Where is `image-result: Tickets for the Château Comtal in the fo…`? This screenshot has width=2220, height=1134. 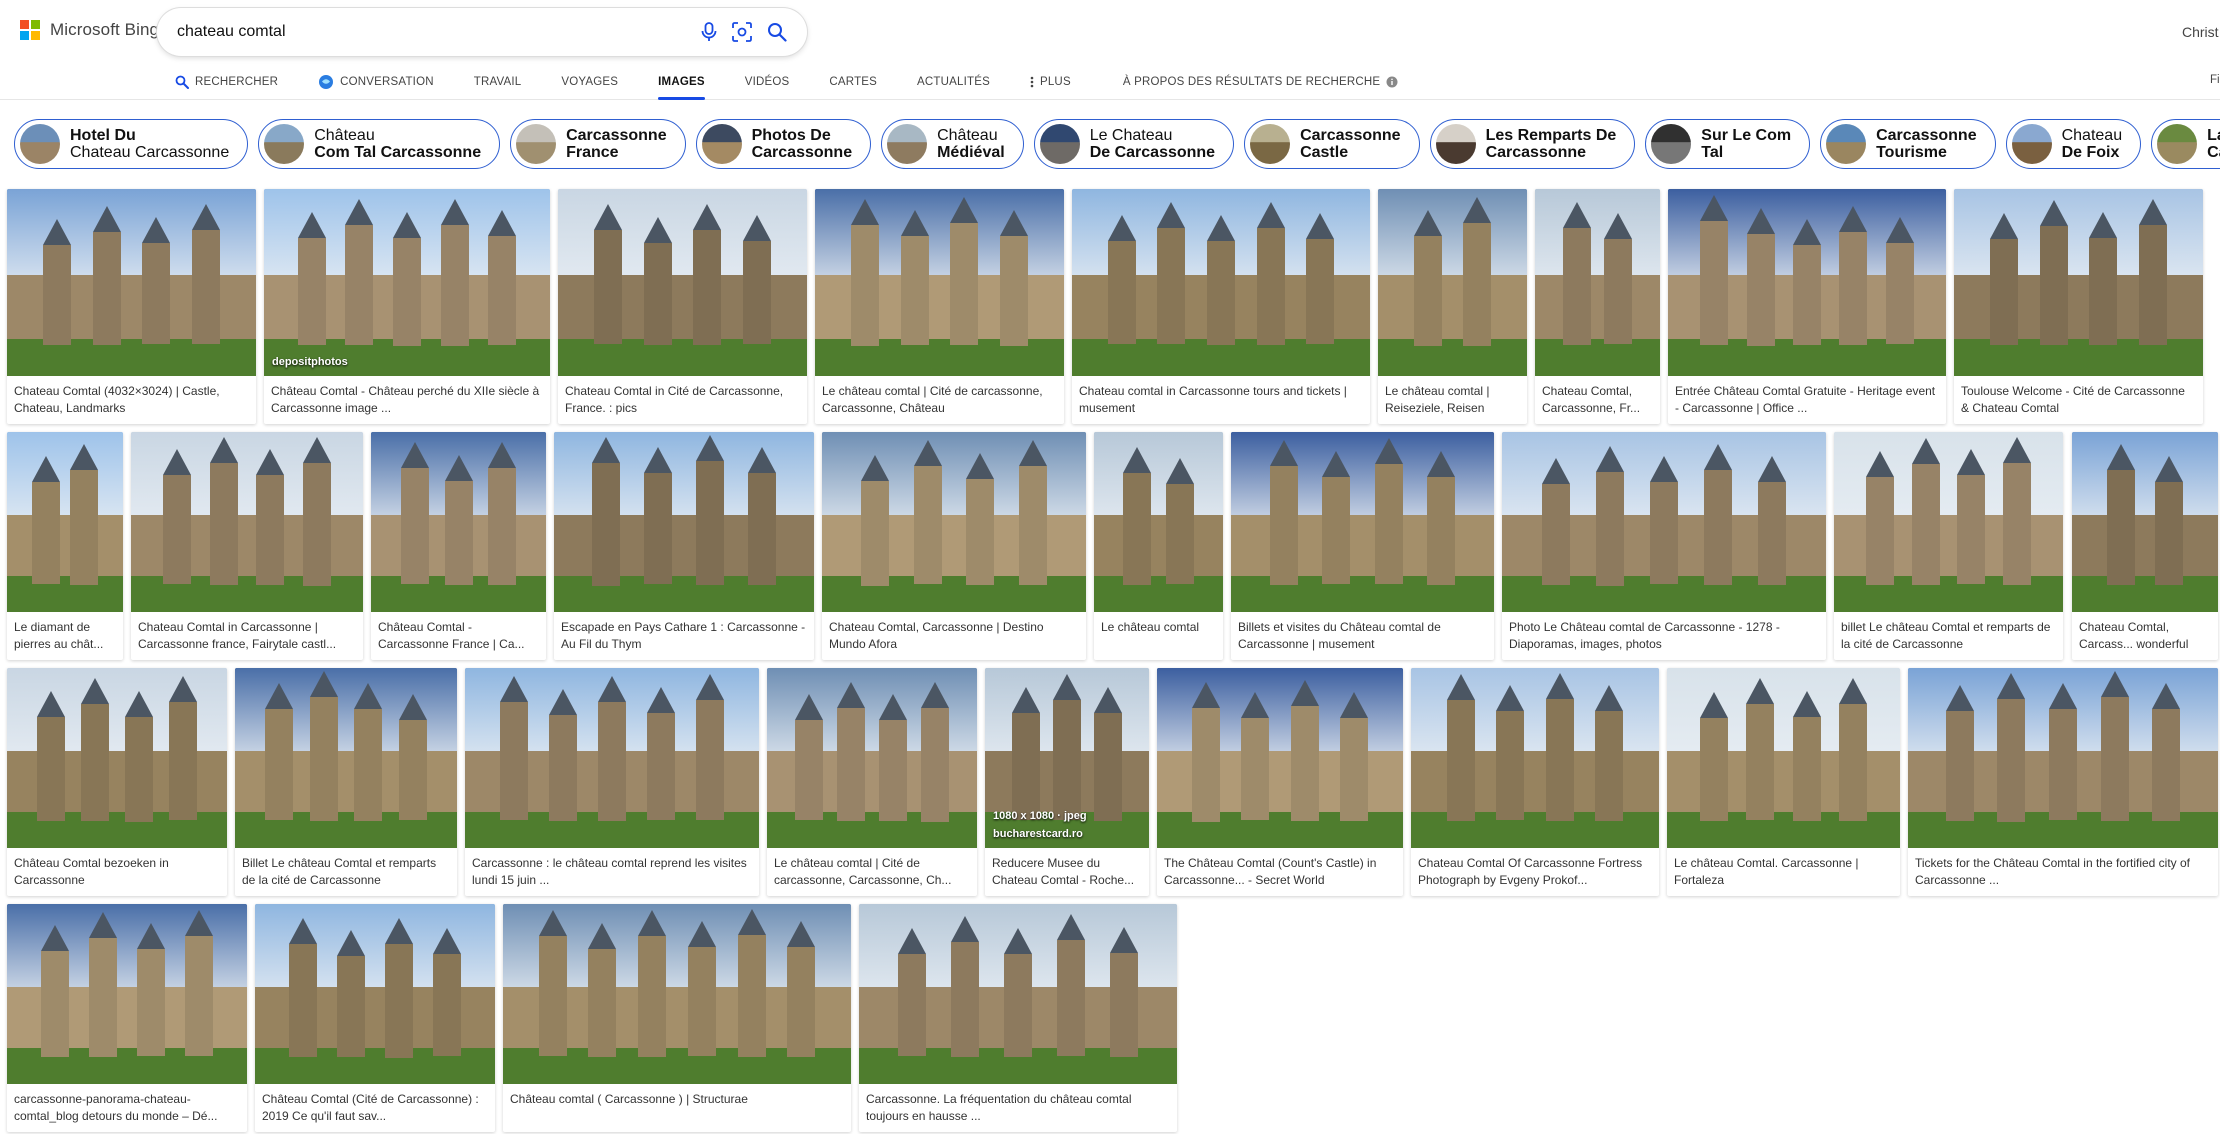 image-result: Tickets for the Château Comtal in the fo… is located at coordinates (2063, 782).